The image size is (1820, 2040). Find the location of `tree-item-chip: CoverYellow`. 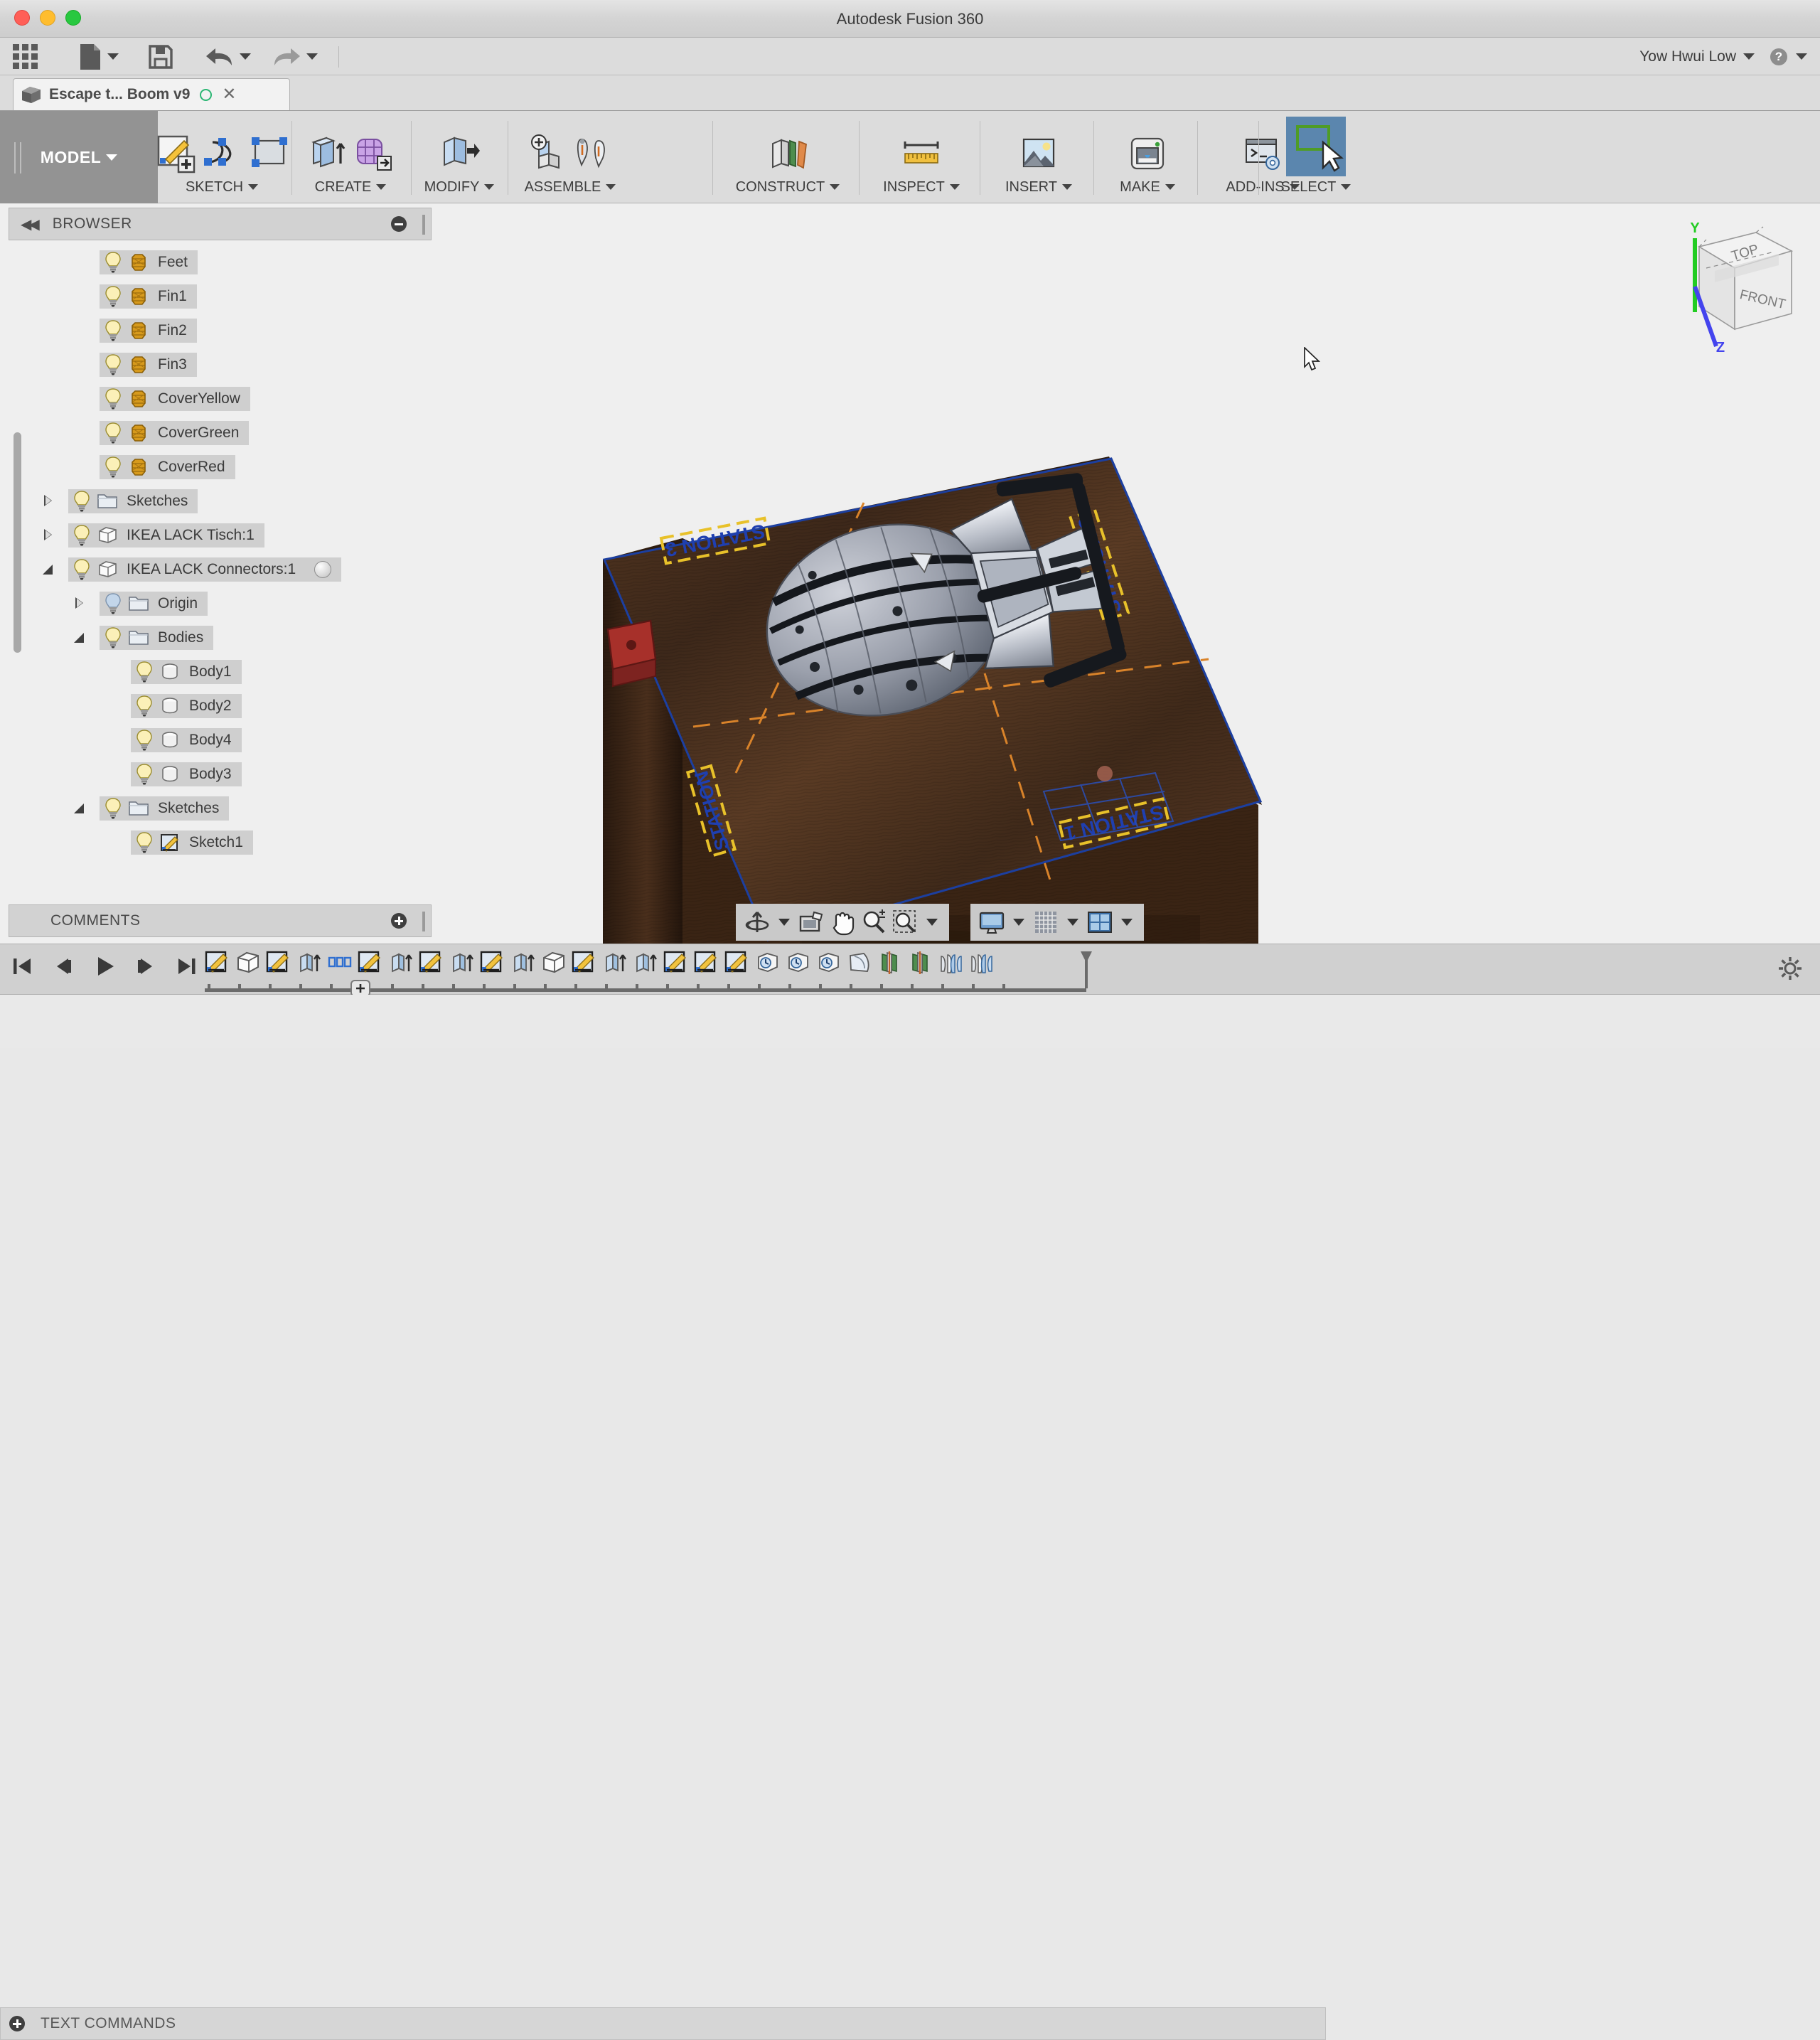

tree-item-chip: CoverYellow is located at coordinates (175, 399).